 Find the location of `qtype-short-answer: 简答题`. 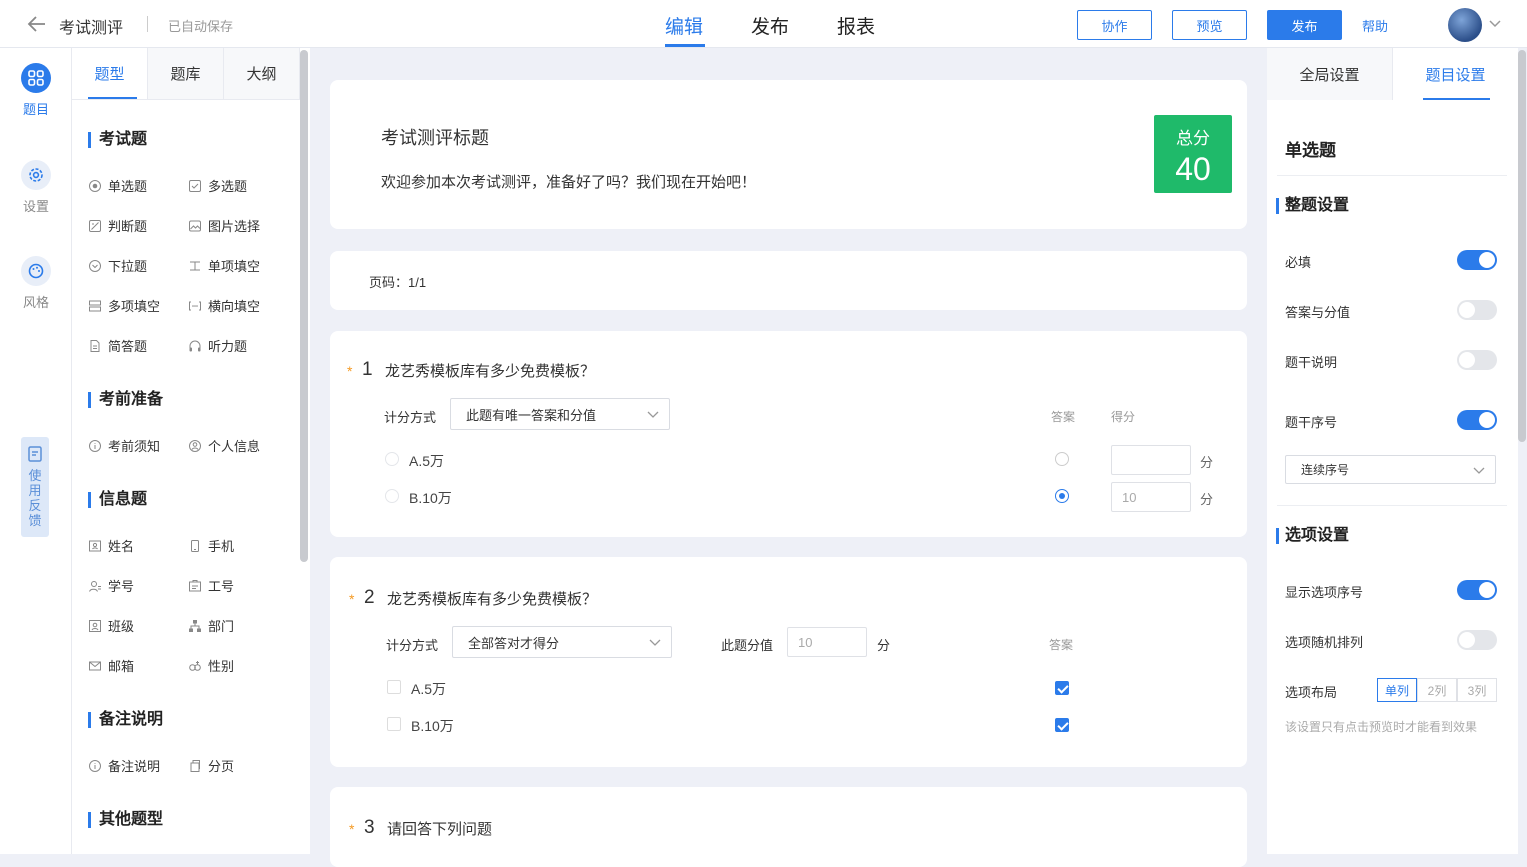

qtype-short-answer: 简答题 is located at coordinates (117, 345).